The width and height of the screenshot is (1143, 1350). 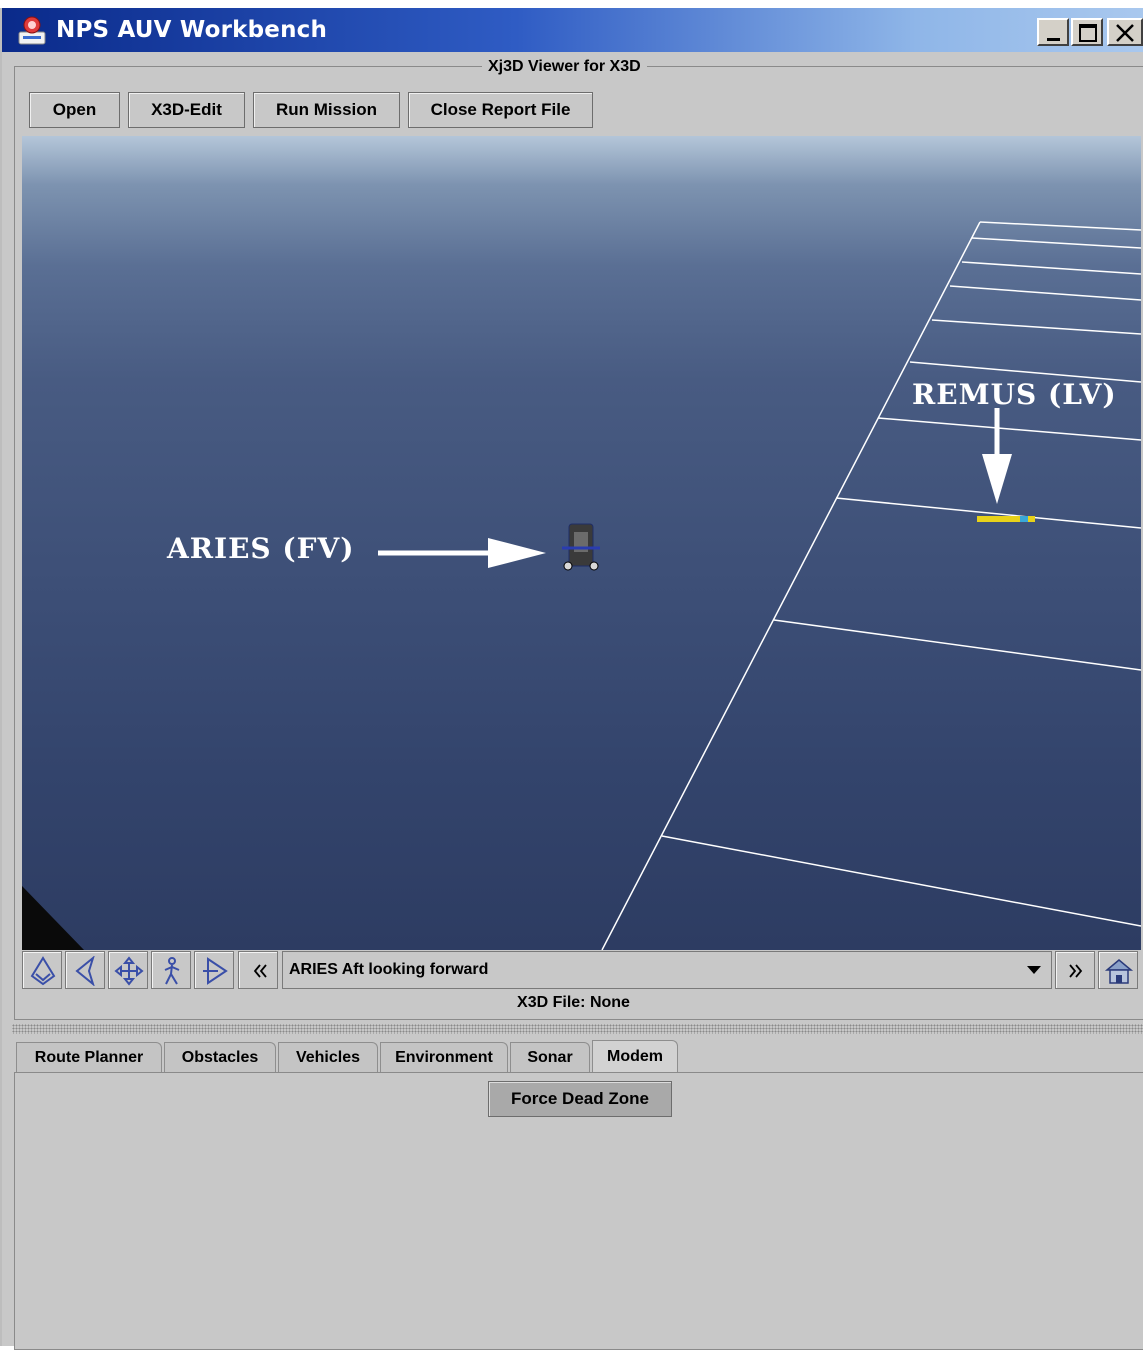 I want to click on viewpoint-select: ARIES Aft looking forward, so click(x=667, y=970).